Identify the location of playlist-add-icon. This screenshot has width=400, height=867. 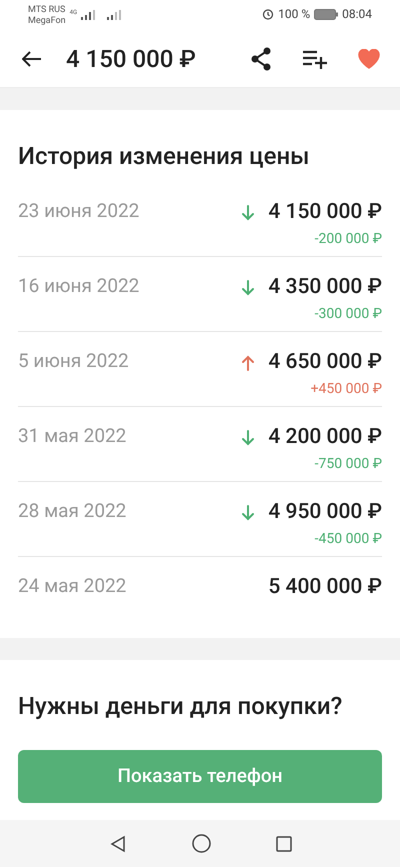
(315, 58).